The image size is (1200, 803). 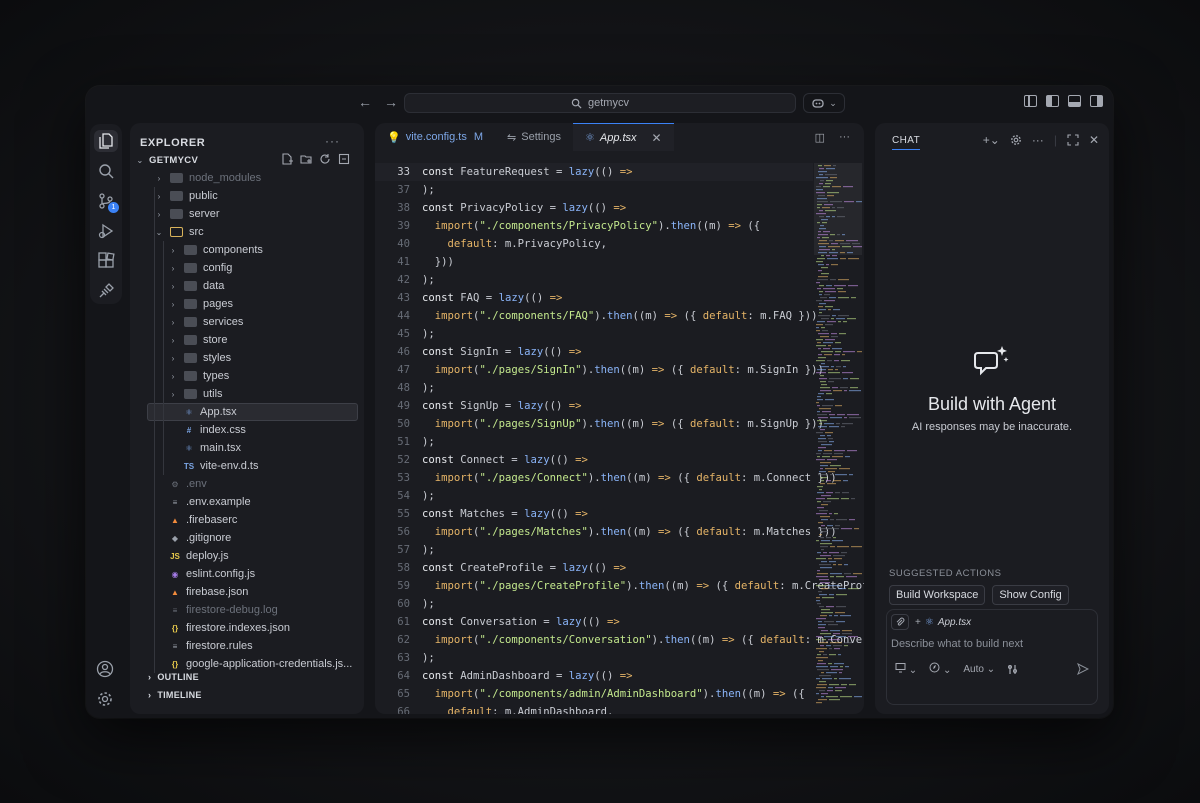 What do you see at coordinates (1030, 595) in the screenshot?
I see `show-config-button: Show Config` at bounding box center [1030, 595].